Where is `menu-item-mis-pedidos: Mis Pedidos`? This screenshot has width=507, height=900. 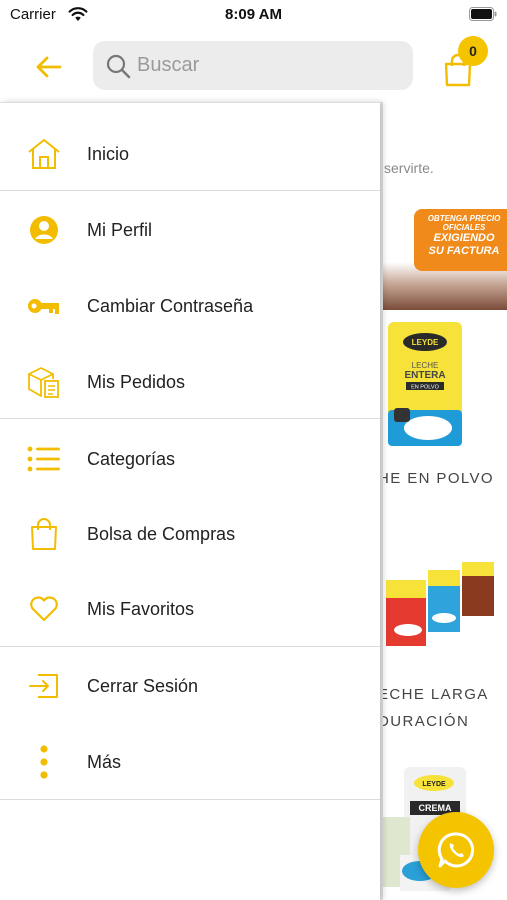 menu-item-mis-pedidos: Mis Pedidos is located at coordinates (190, 382).